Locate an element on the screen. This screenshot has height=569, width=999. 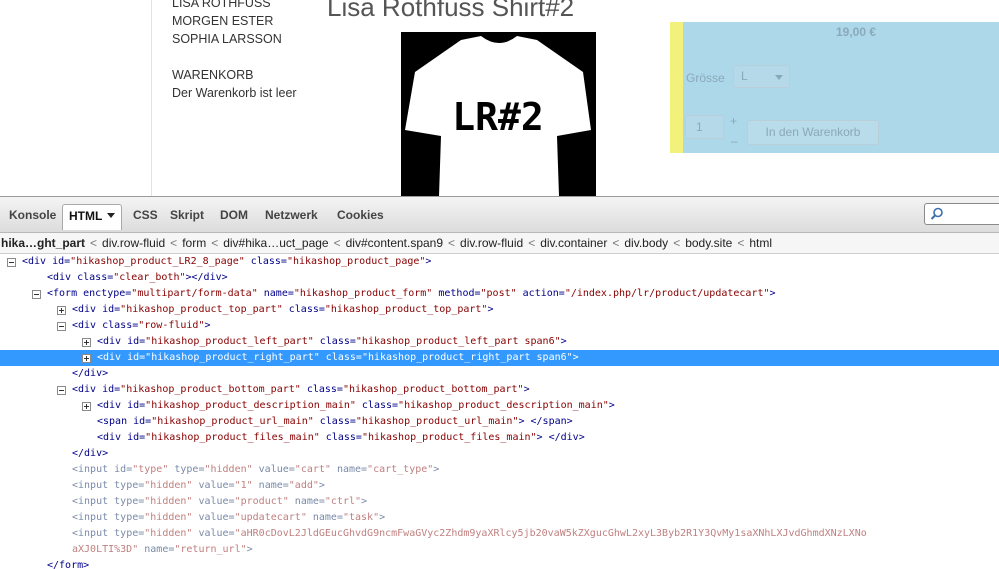
breadcrumb-item: div.body is located at coordinates (646, 243).